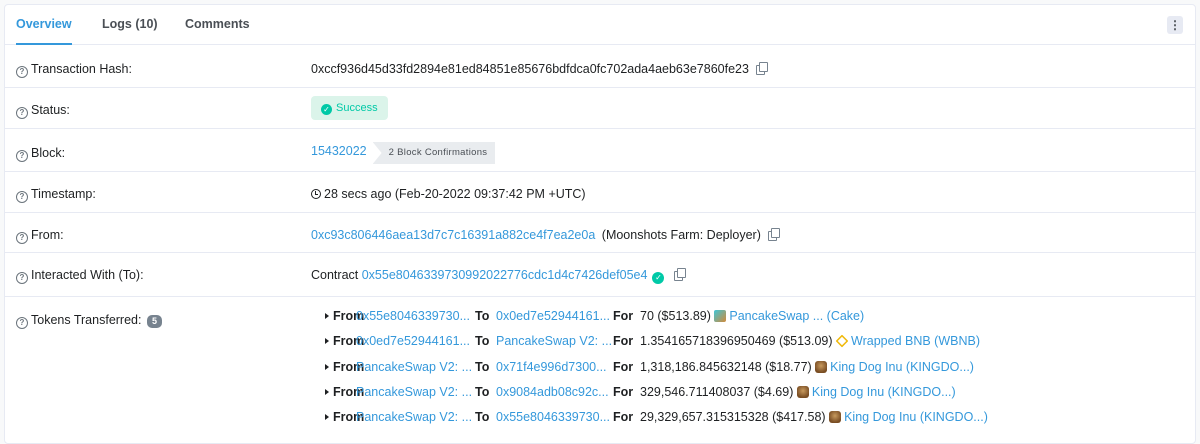  Describe the element at coordinates (915, 341) in the screenshot. I see `token-link: Wrapped BNB (WBNB)` at that location.